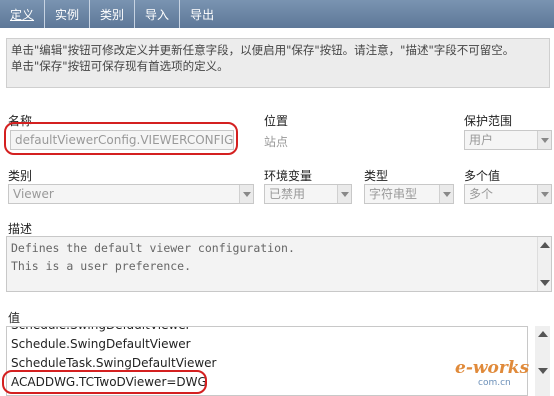 This screenshot has width=554, height=396. I want to click on multi-label: 多个值, so click(482, 176).